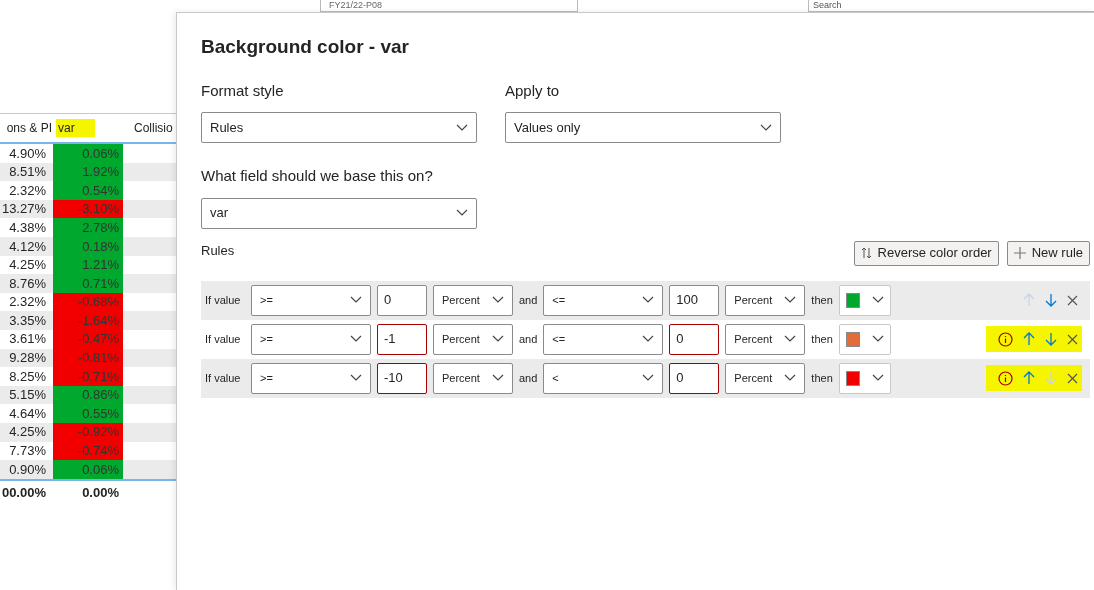 This screenshot has height=590, width=1094. I want to click on column-header: var, so click(75, 128).